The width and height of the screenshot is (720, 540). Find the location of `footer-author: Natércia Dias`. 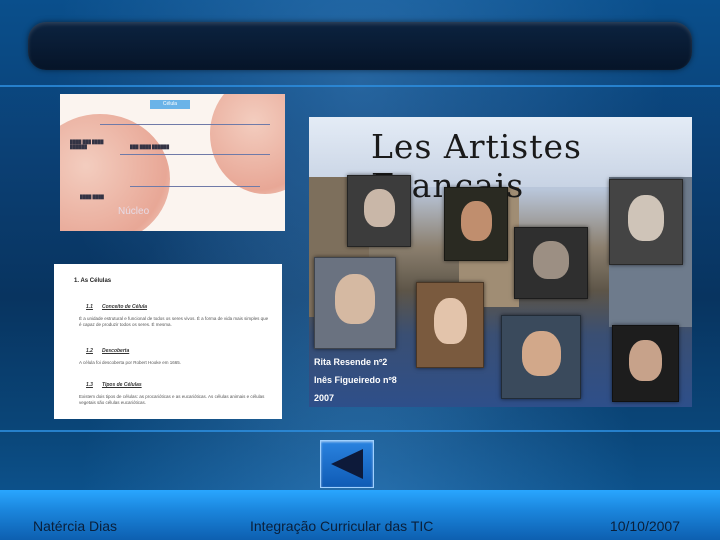

footer-author: Natércia Dias is located at coordinates (75, 526).